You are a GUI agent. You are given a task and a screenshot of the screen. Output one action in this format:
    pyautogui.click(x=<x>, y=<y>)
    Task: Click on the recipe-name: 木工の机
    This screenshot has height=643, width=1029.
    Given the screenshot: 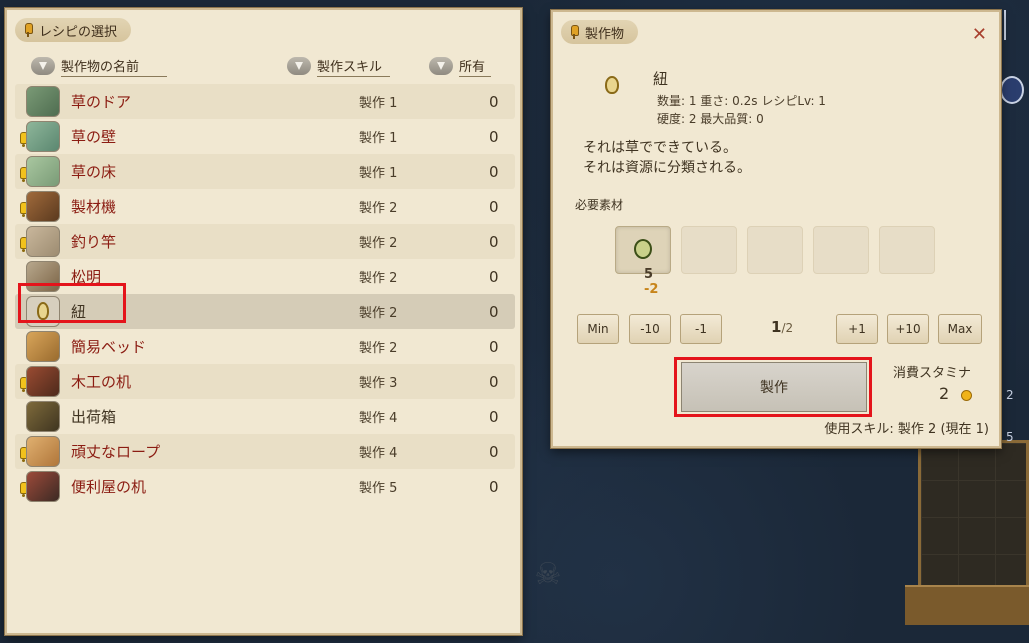 What is the action you would take?
    pyautogui.click(x=101, y=382)
    